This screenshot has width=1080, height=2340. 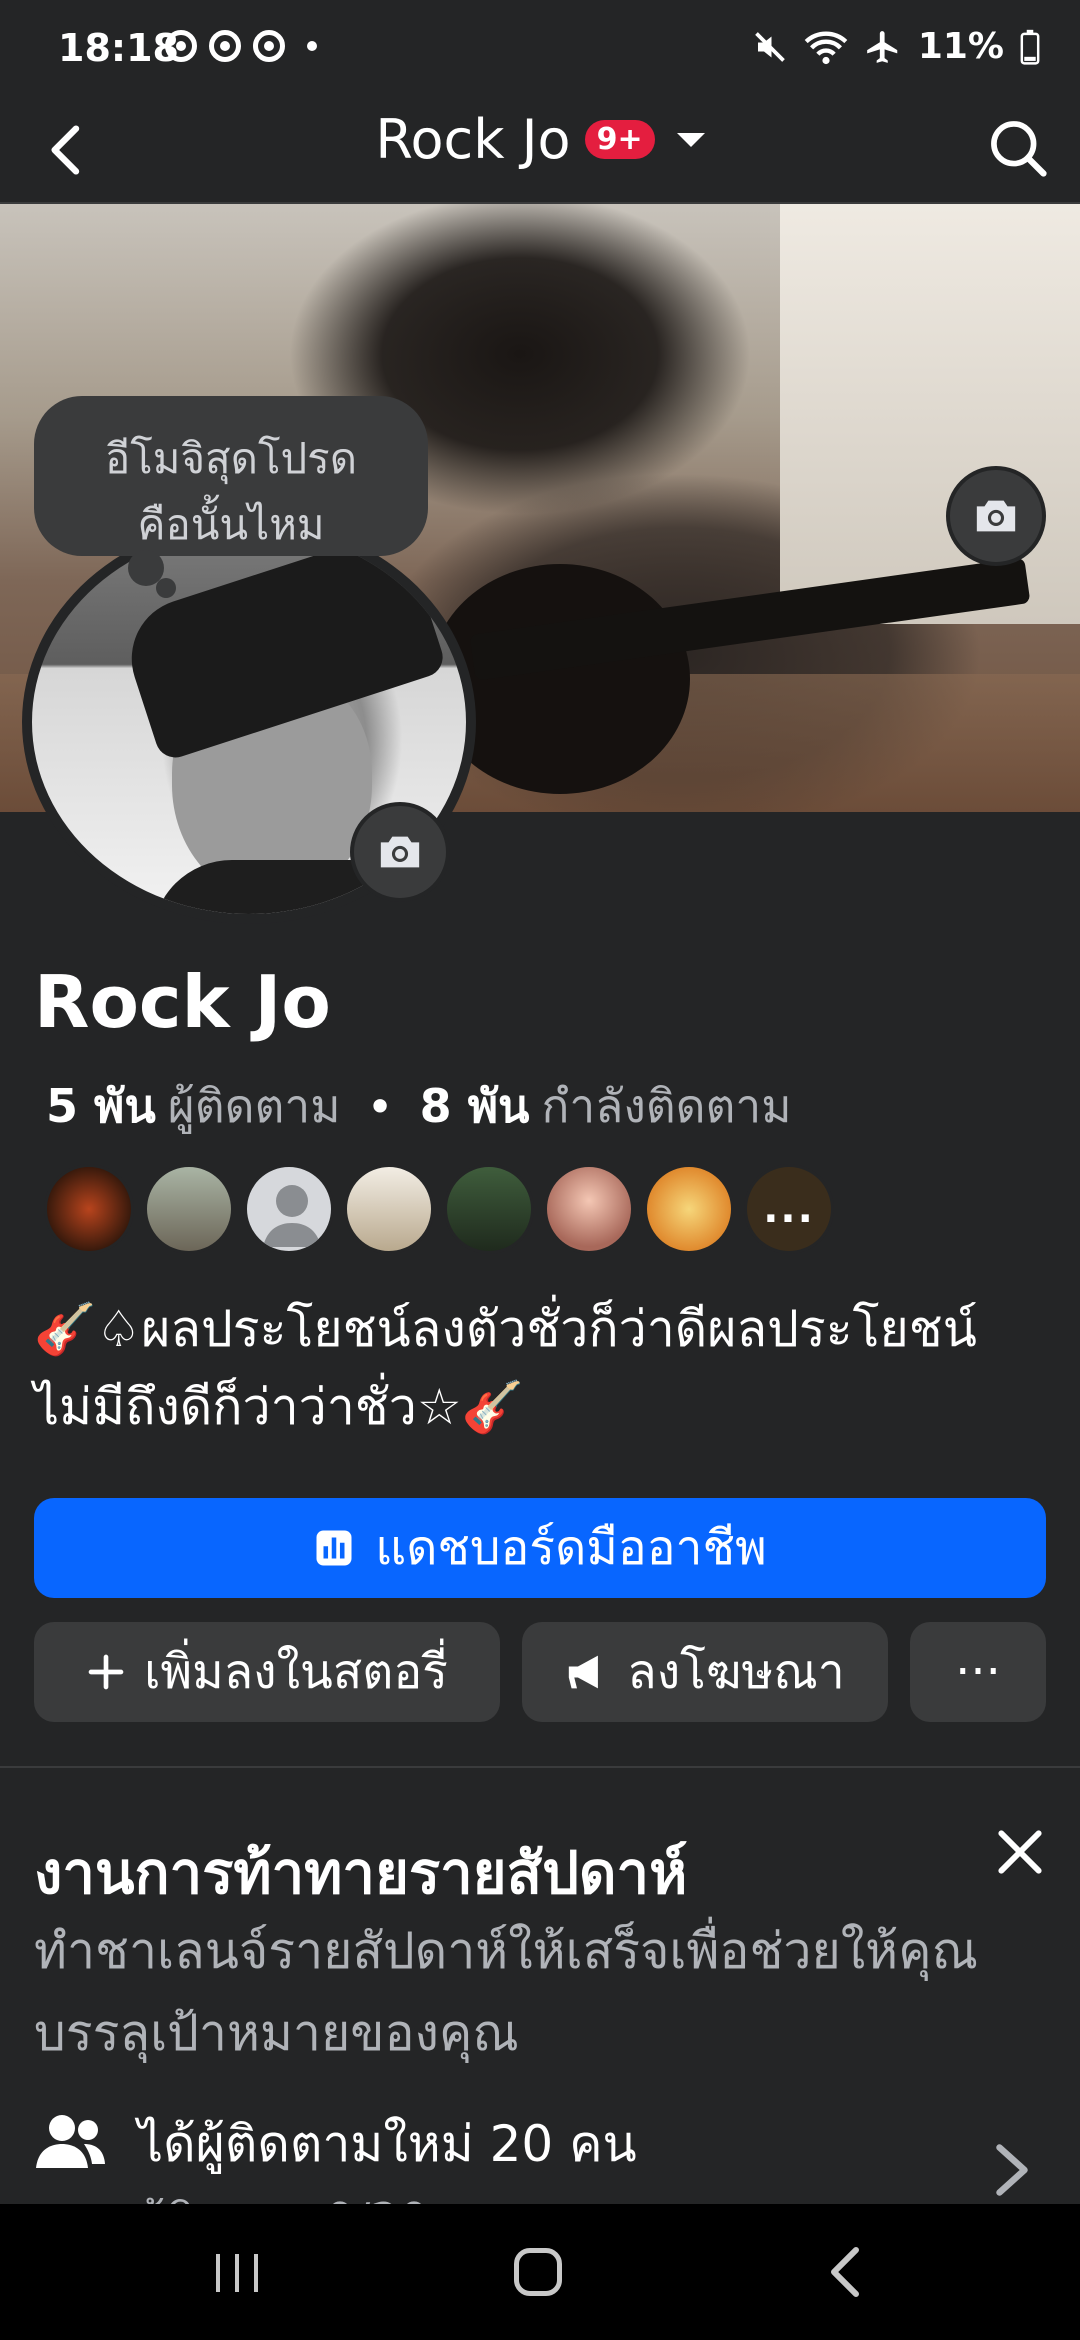 I want to click on system-navigation-bar, so click(x=540, y=2272).